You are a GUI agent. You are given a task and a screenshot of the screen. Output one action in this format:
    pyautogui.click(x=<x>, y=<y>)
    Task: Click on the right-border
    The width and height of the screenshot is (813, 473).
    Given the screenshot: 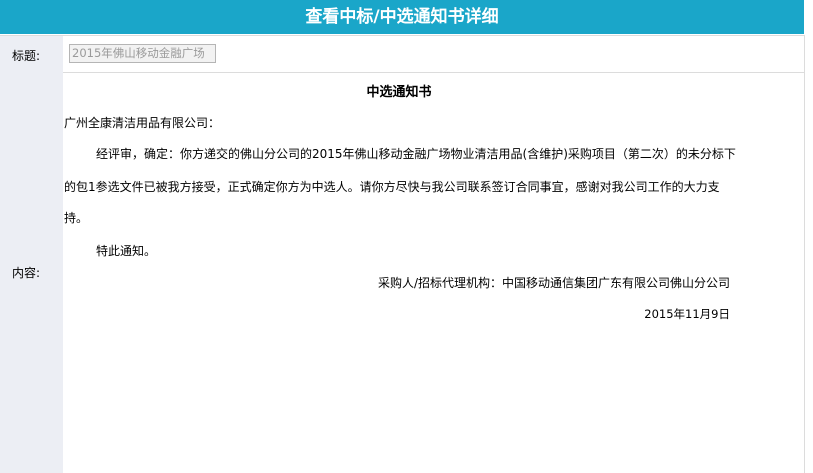 What is the action you would take?
    pyautogui.click(x=804, y=254)
    